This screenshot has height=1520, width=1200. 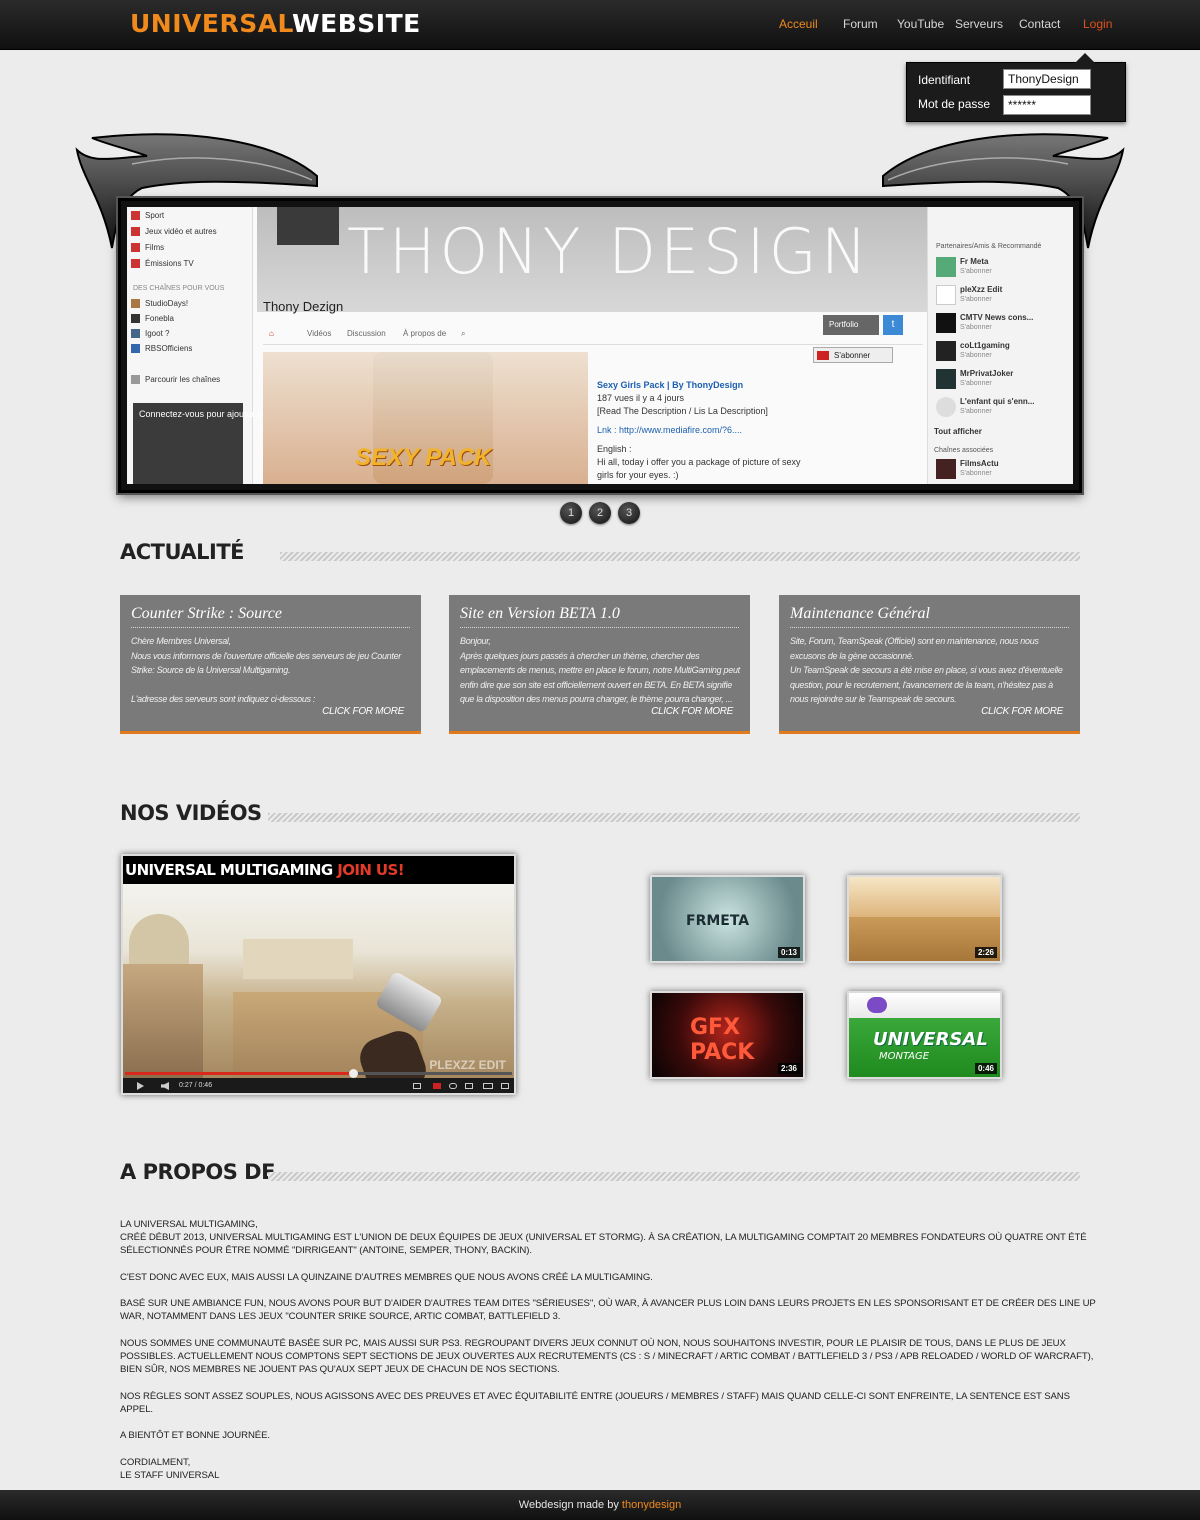 I want to click on yt-side-item: Fonebla, so click(x=159, y=318).